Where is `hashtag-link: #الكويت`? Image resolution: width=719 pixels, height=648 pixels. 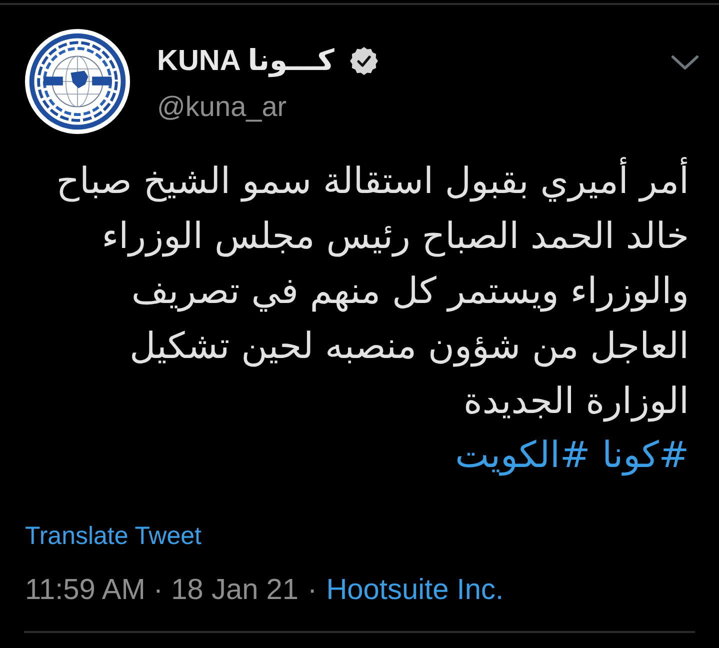
hashtag-link: #الكويت is located at coordinates (522, 456).